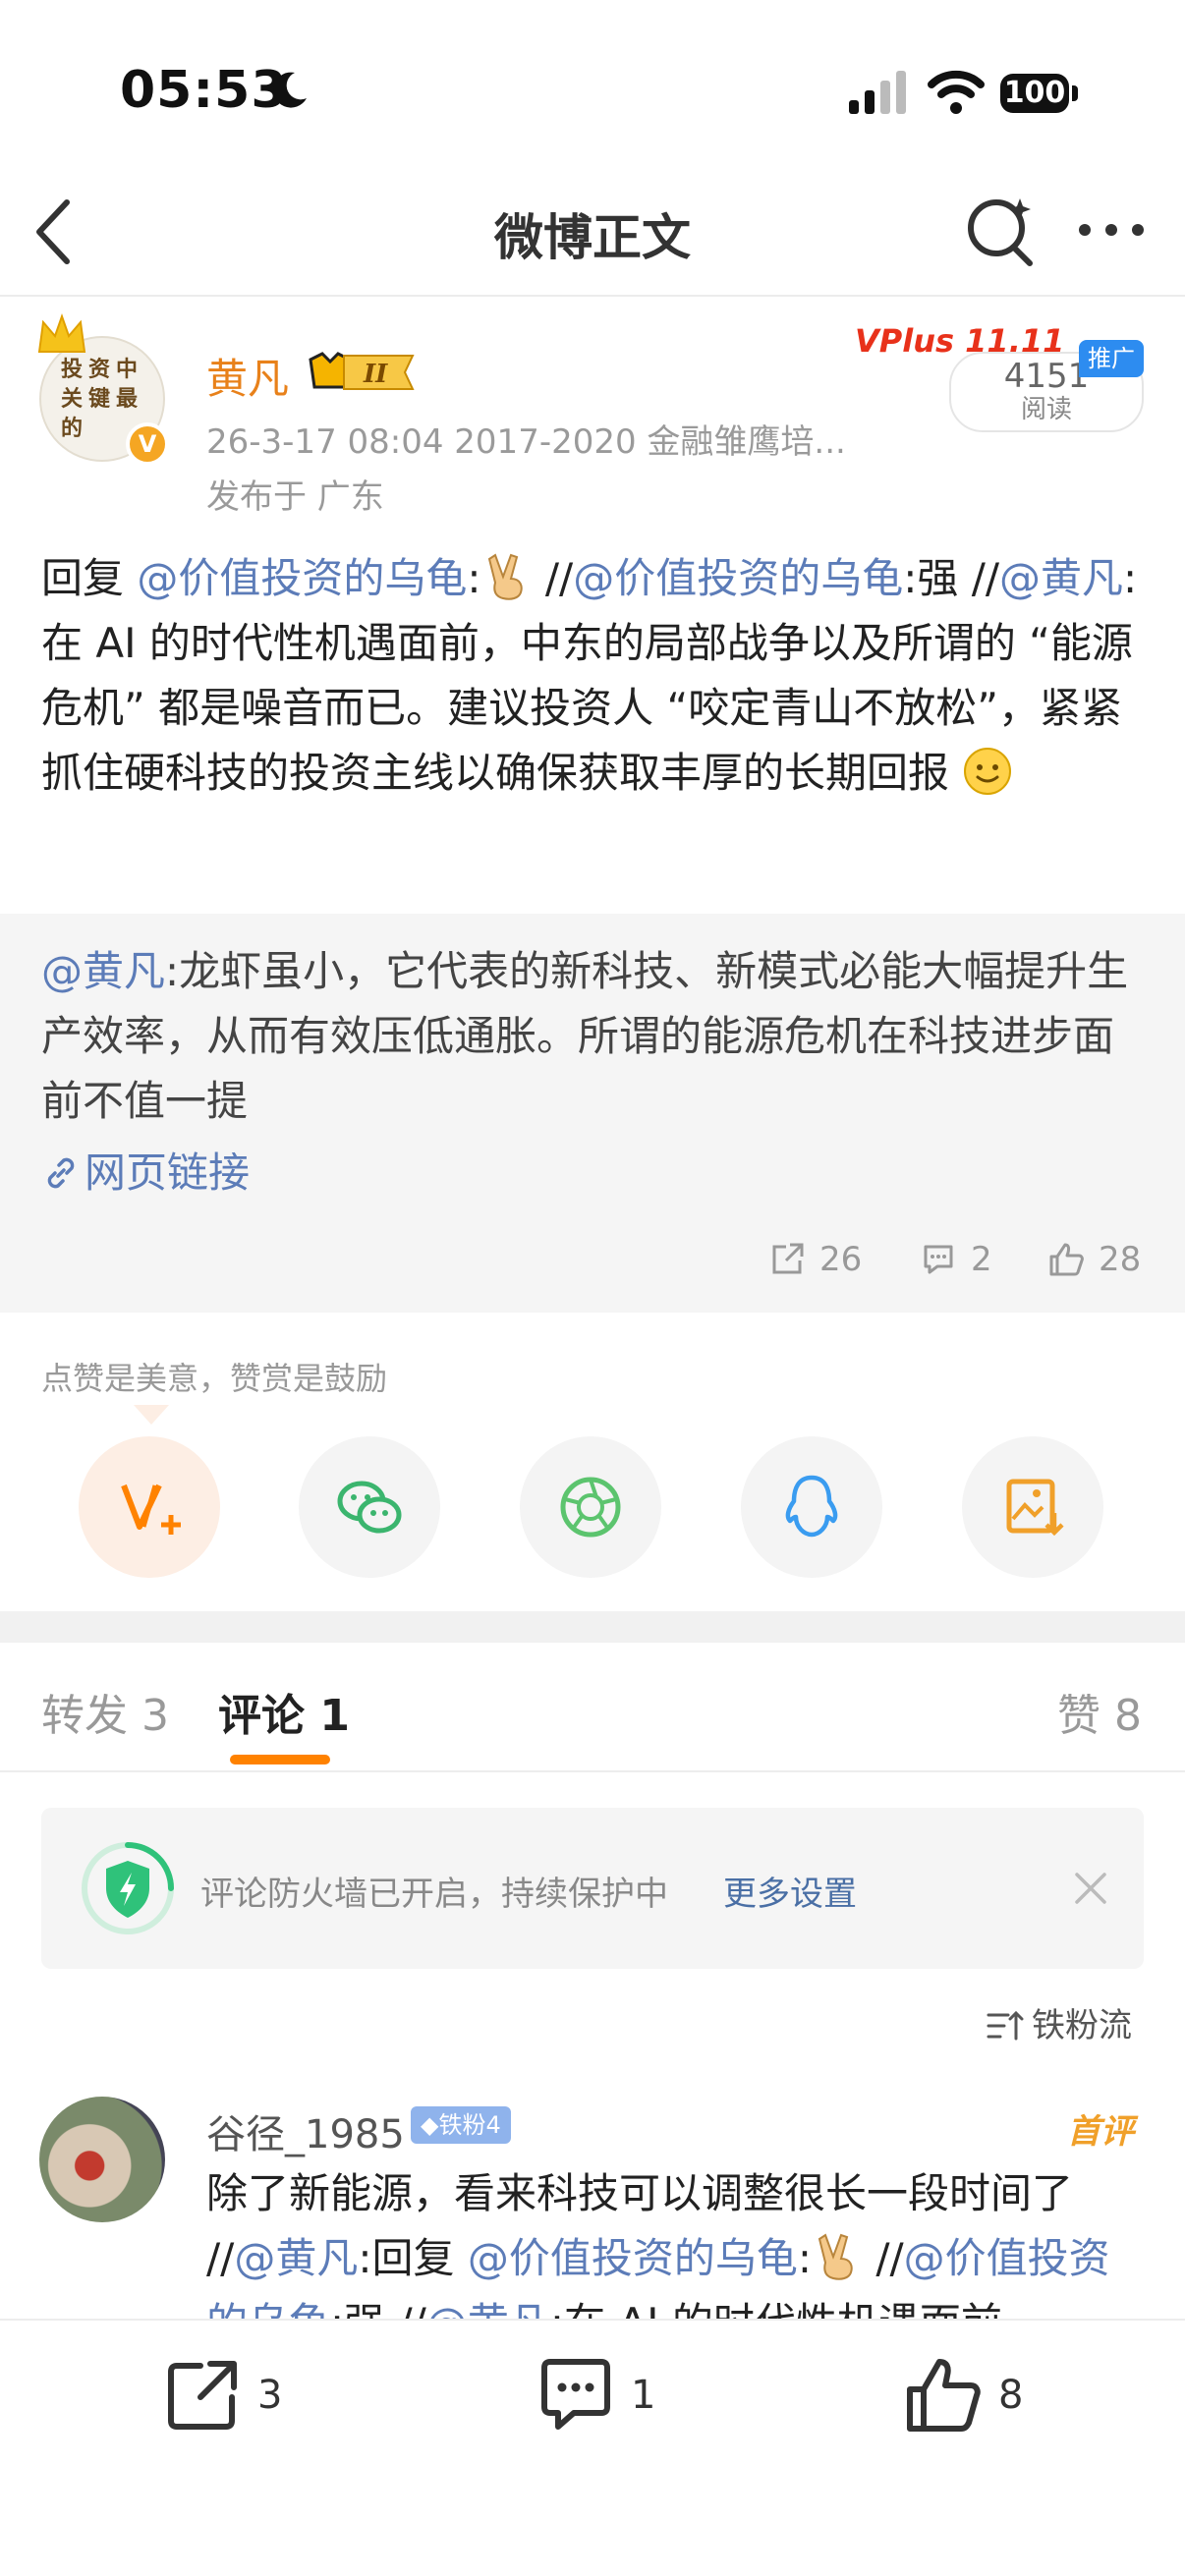  Describe the element at coordinates (62, 332) in the screenshot. I see `crown-icon` at that location.